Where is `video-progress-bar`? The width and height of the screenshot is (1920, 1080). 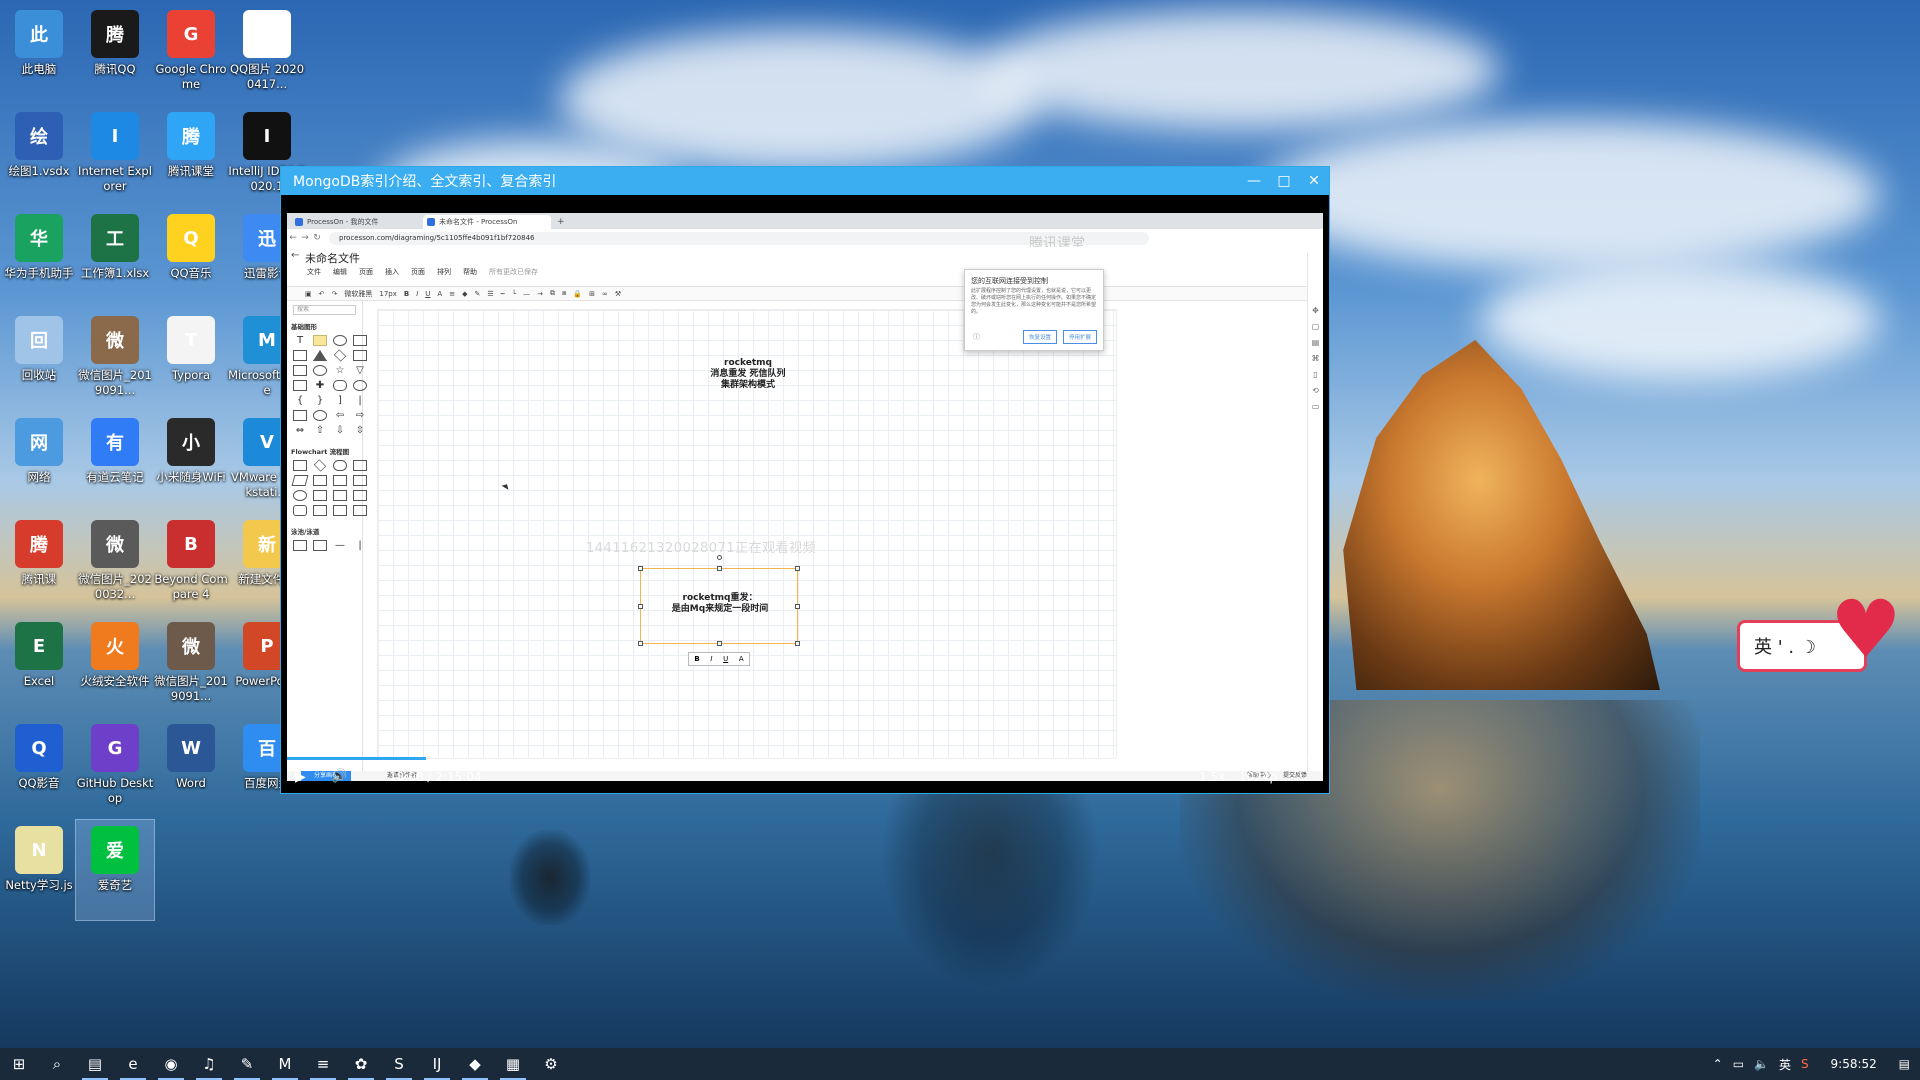 video-progress-bar is located at coordinates (805, 758).